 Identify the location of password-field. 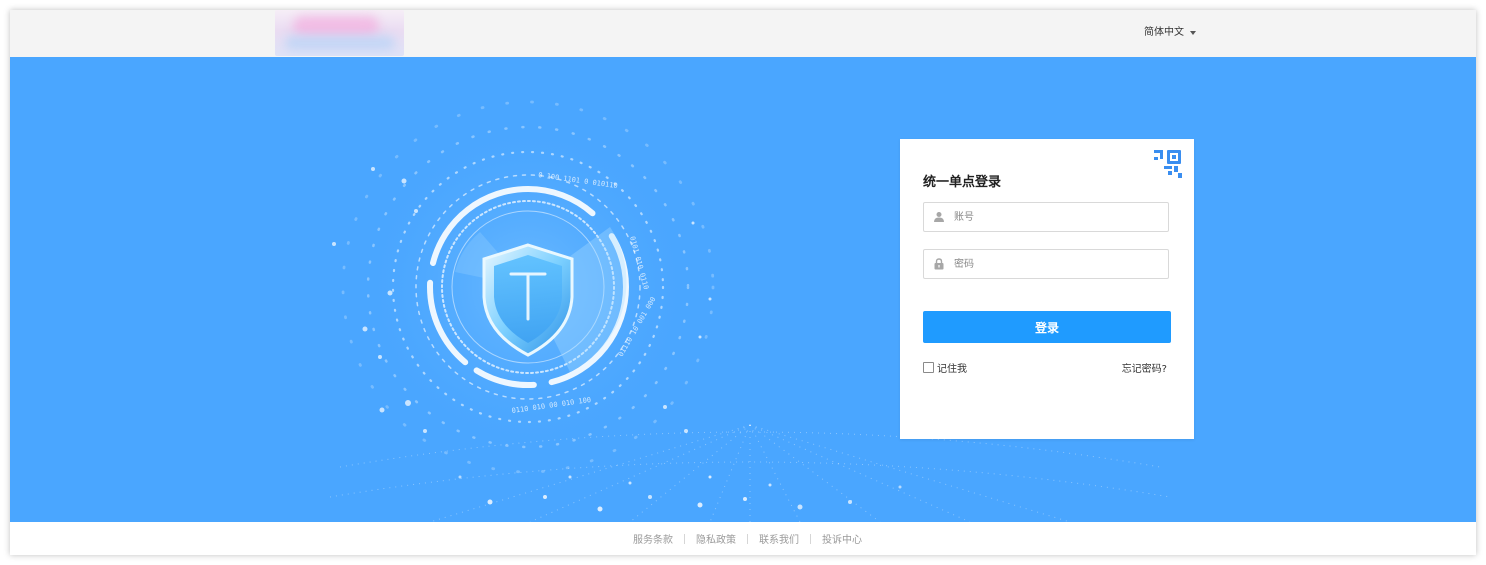
(1046, 264).